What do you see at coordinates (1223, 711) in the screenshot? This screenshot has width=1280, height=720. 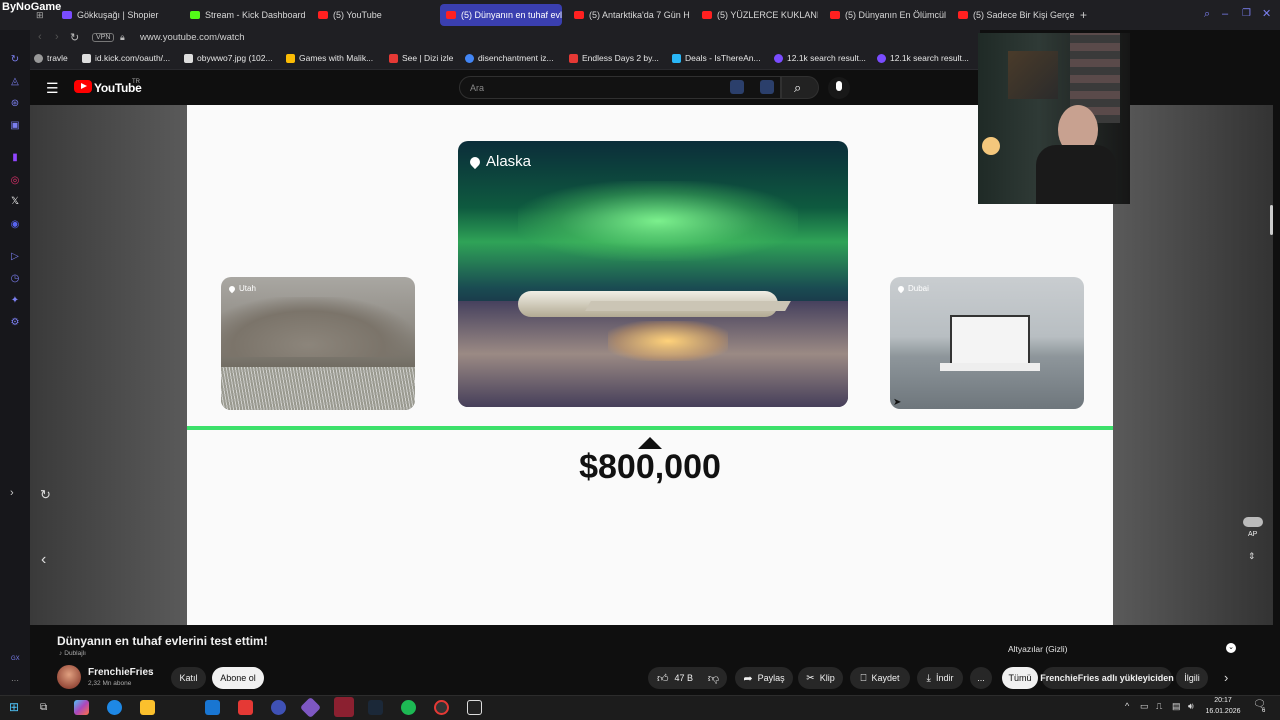 I see `clock-date: 16.01.2026` at bounding box center [1223, 711].